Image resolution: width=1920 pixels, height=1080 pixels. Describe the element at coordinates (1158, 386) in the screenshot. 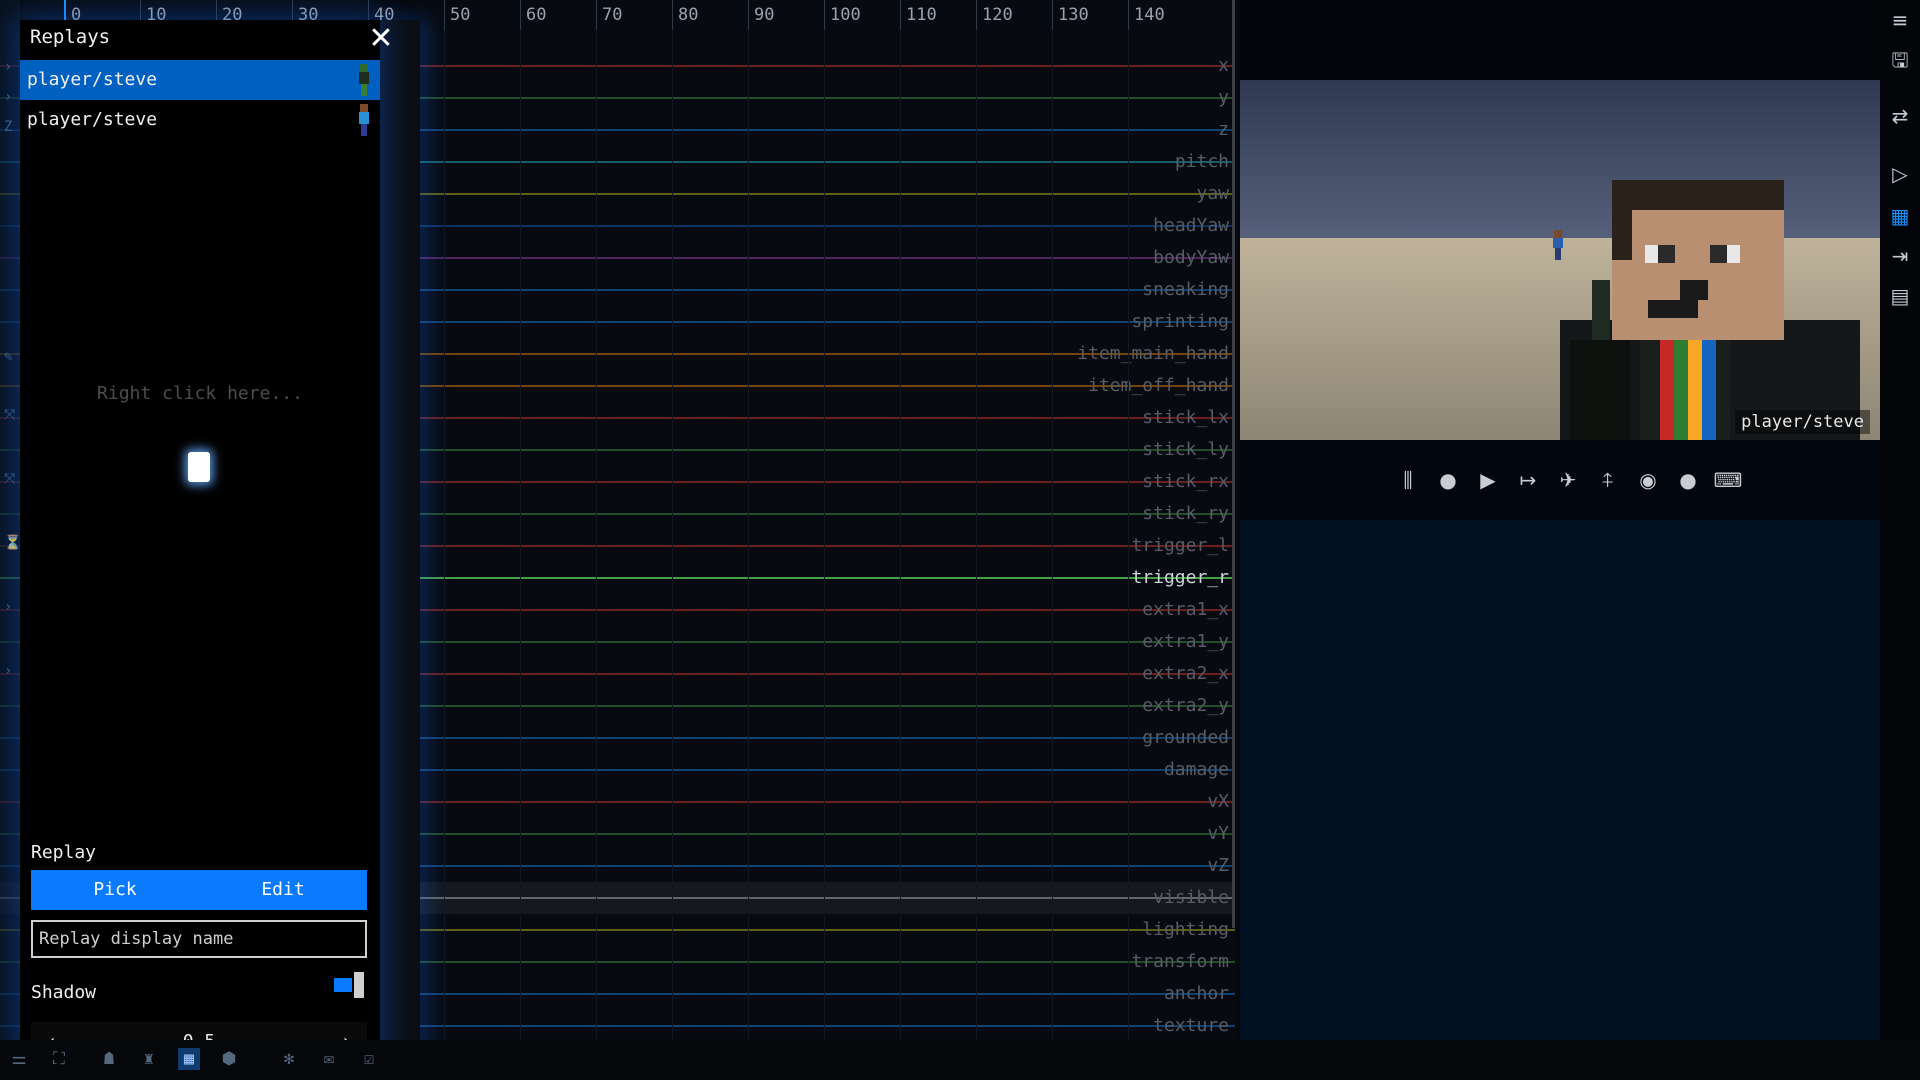

I see `track-label: item_off_hand` at that location.